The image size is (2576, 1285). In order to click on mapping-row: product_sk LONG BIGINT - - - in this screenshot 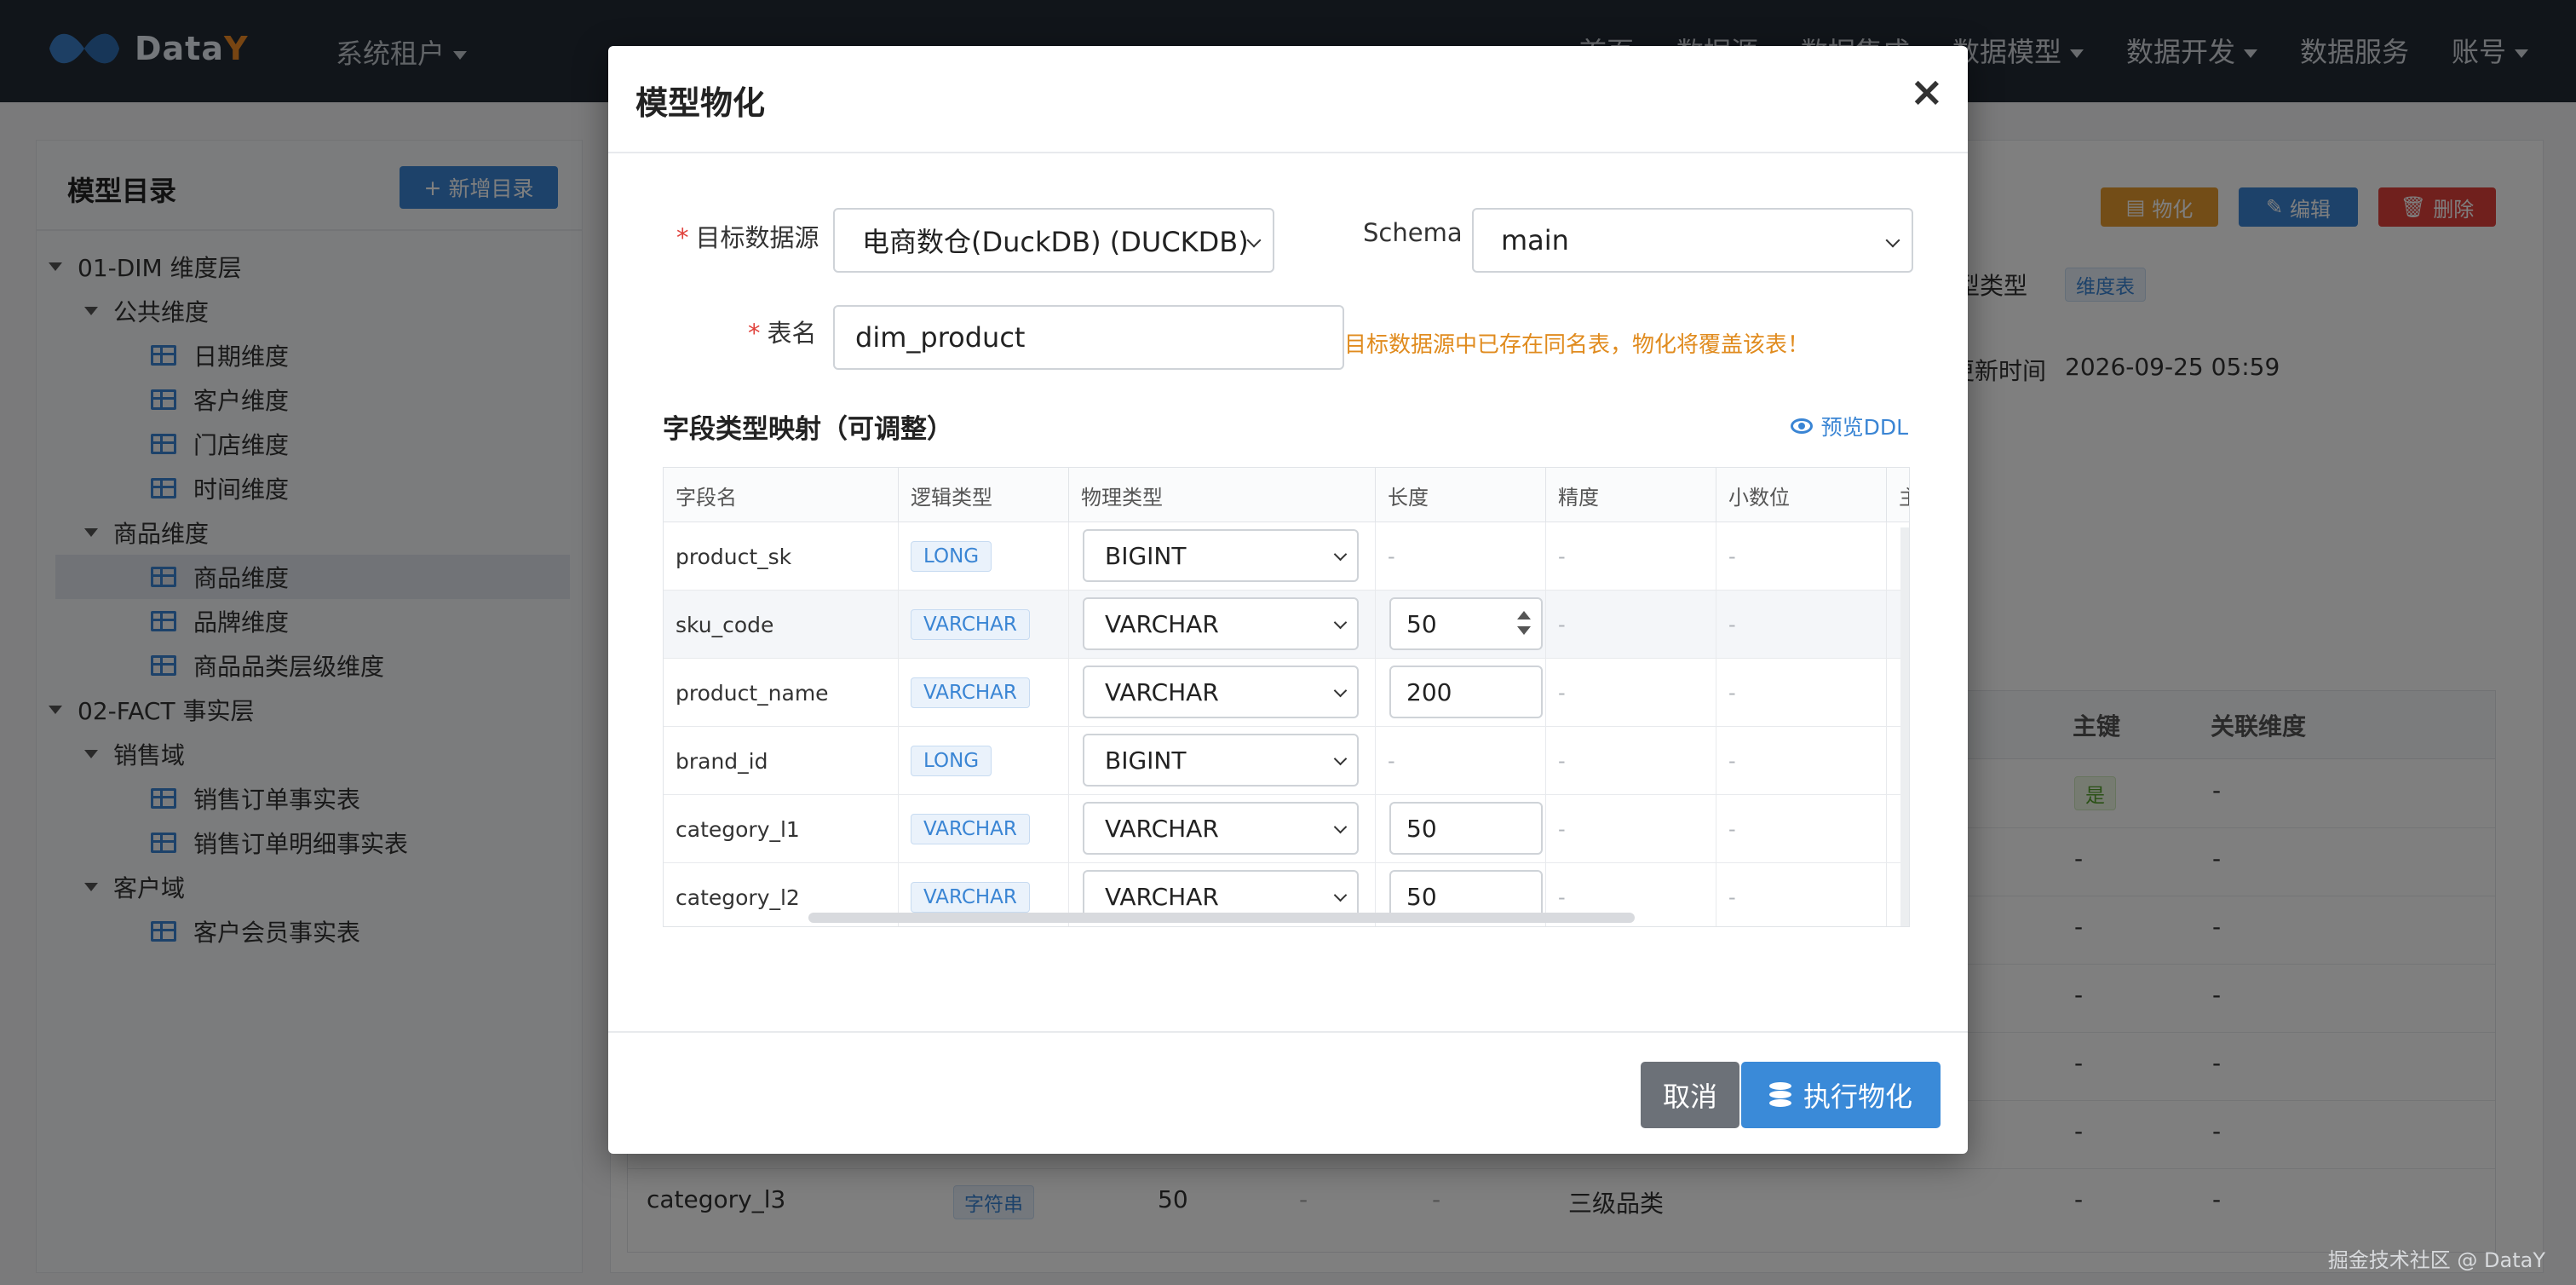, I will do `click(1287, 556)`.